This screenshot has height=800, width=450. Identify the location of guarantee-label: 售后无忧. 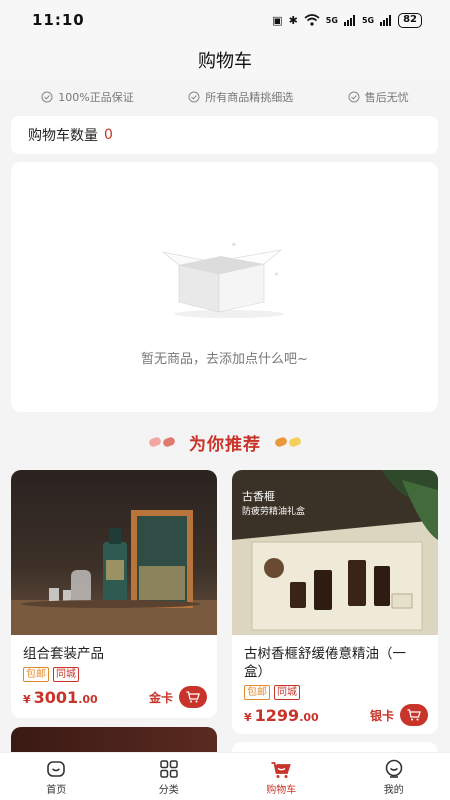
(386, 97).